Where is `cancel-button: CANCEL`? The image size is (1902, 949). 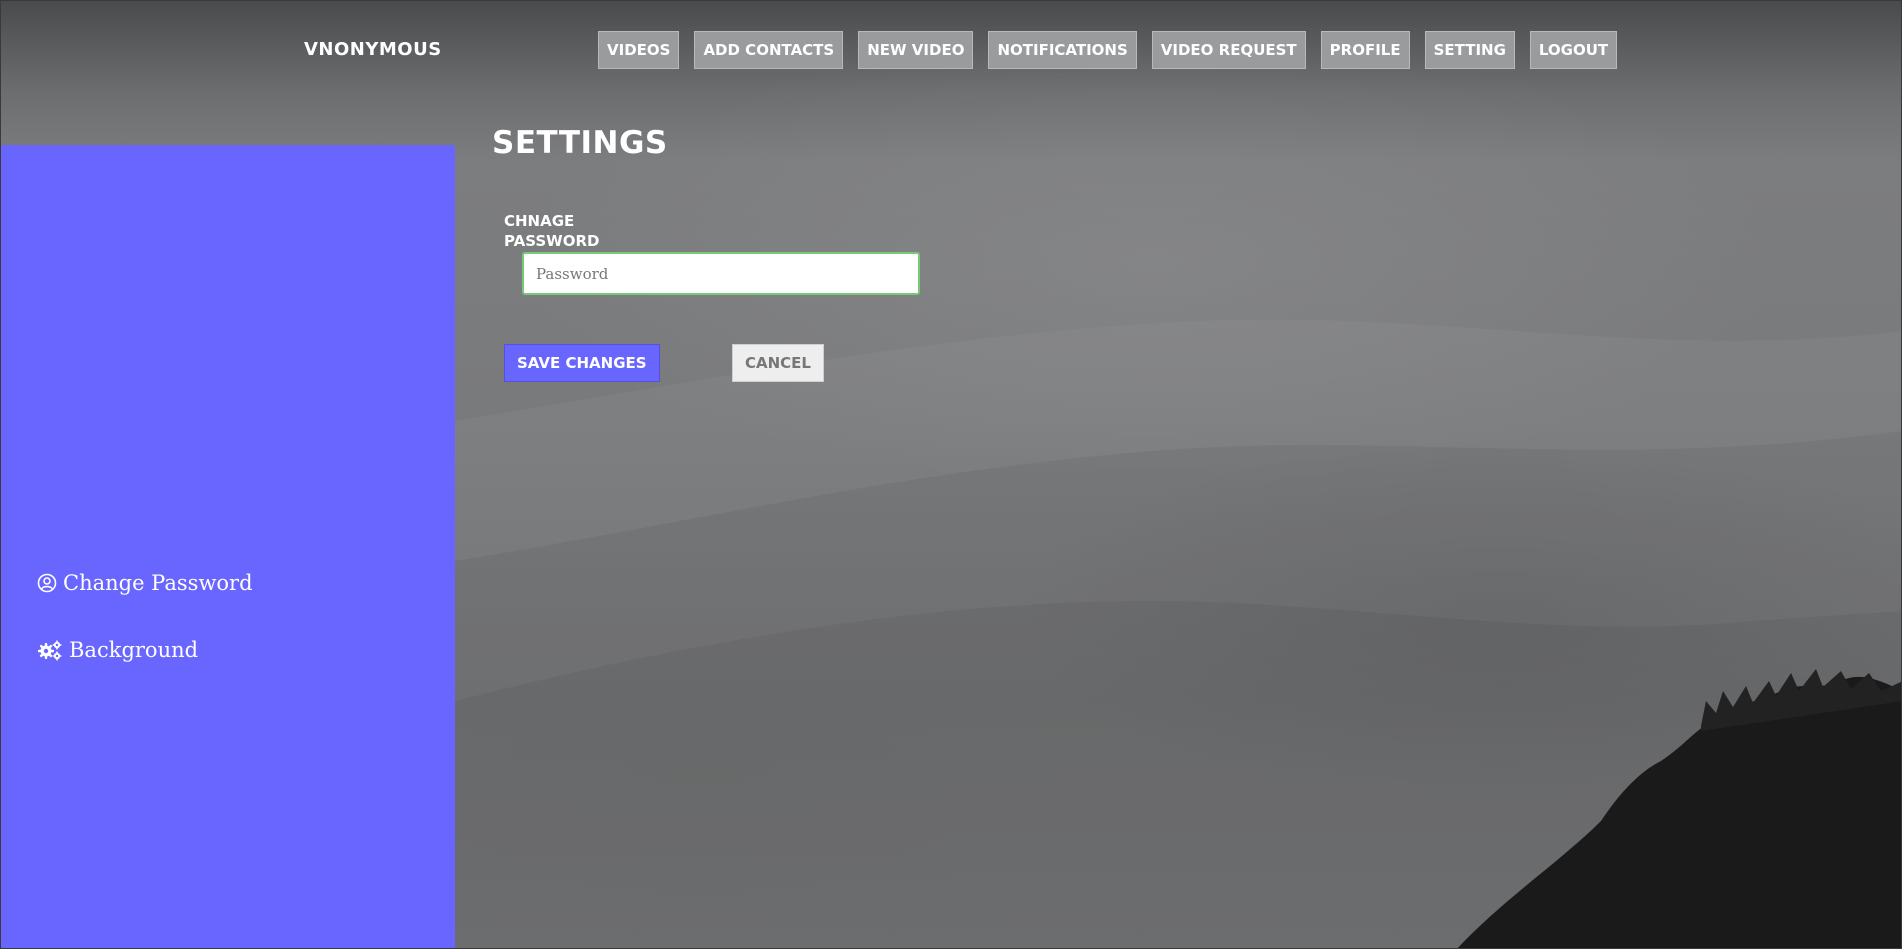 cancel-button: CANCEL is located at coordinates (778, 363).